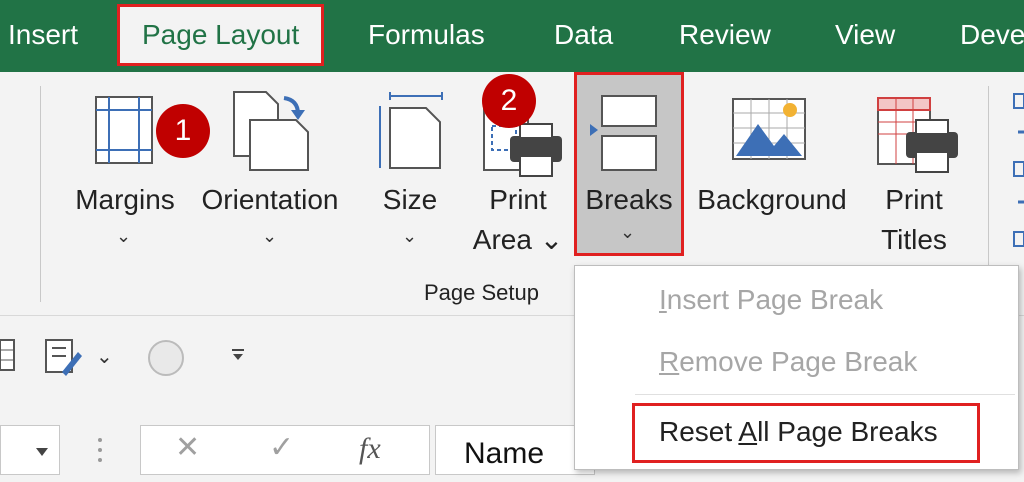  Describe the element at coordinates (238, 356) in the screenshot. I see `customize-toolbar-icon` at that location.